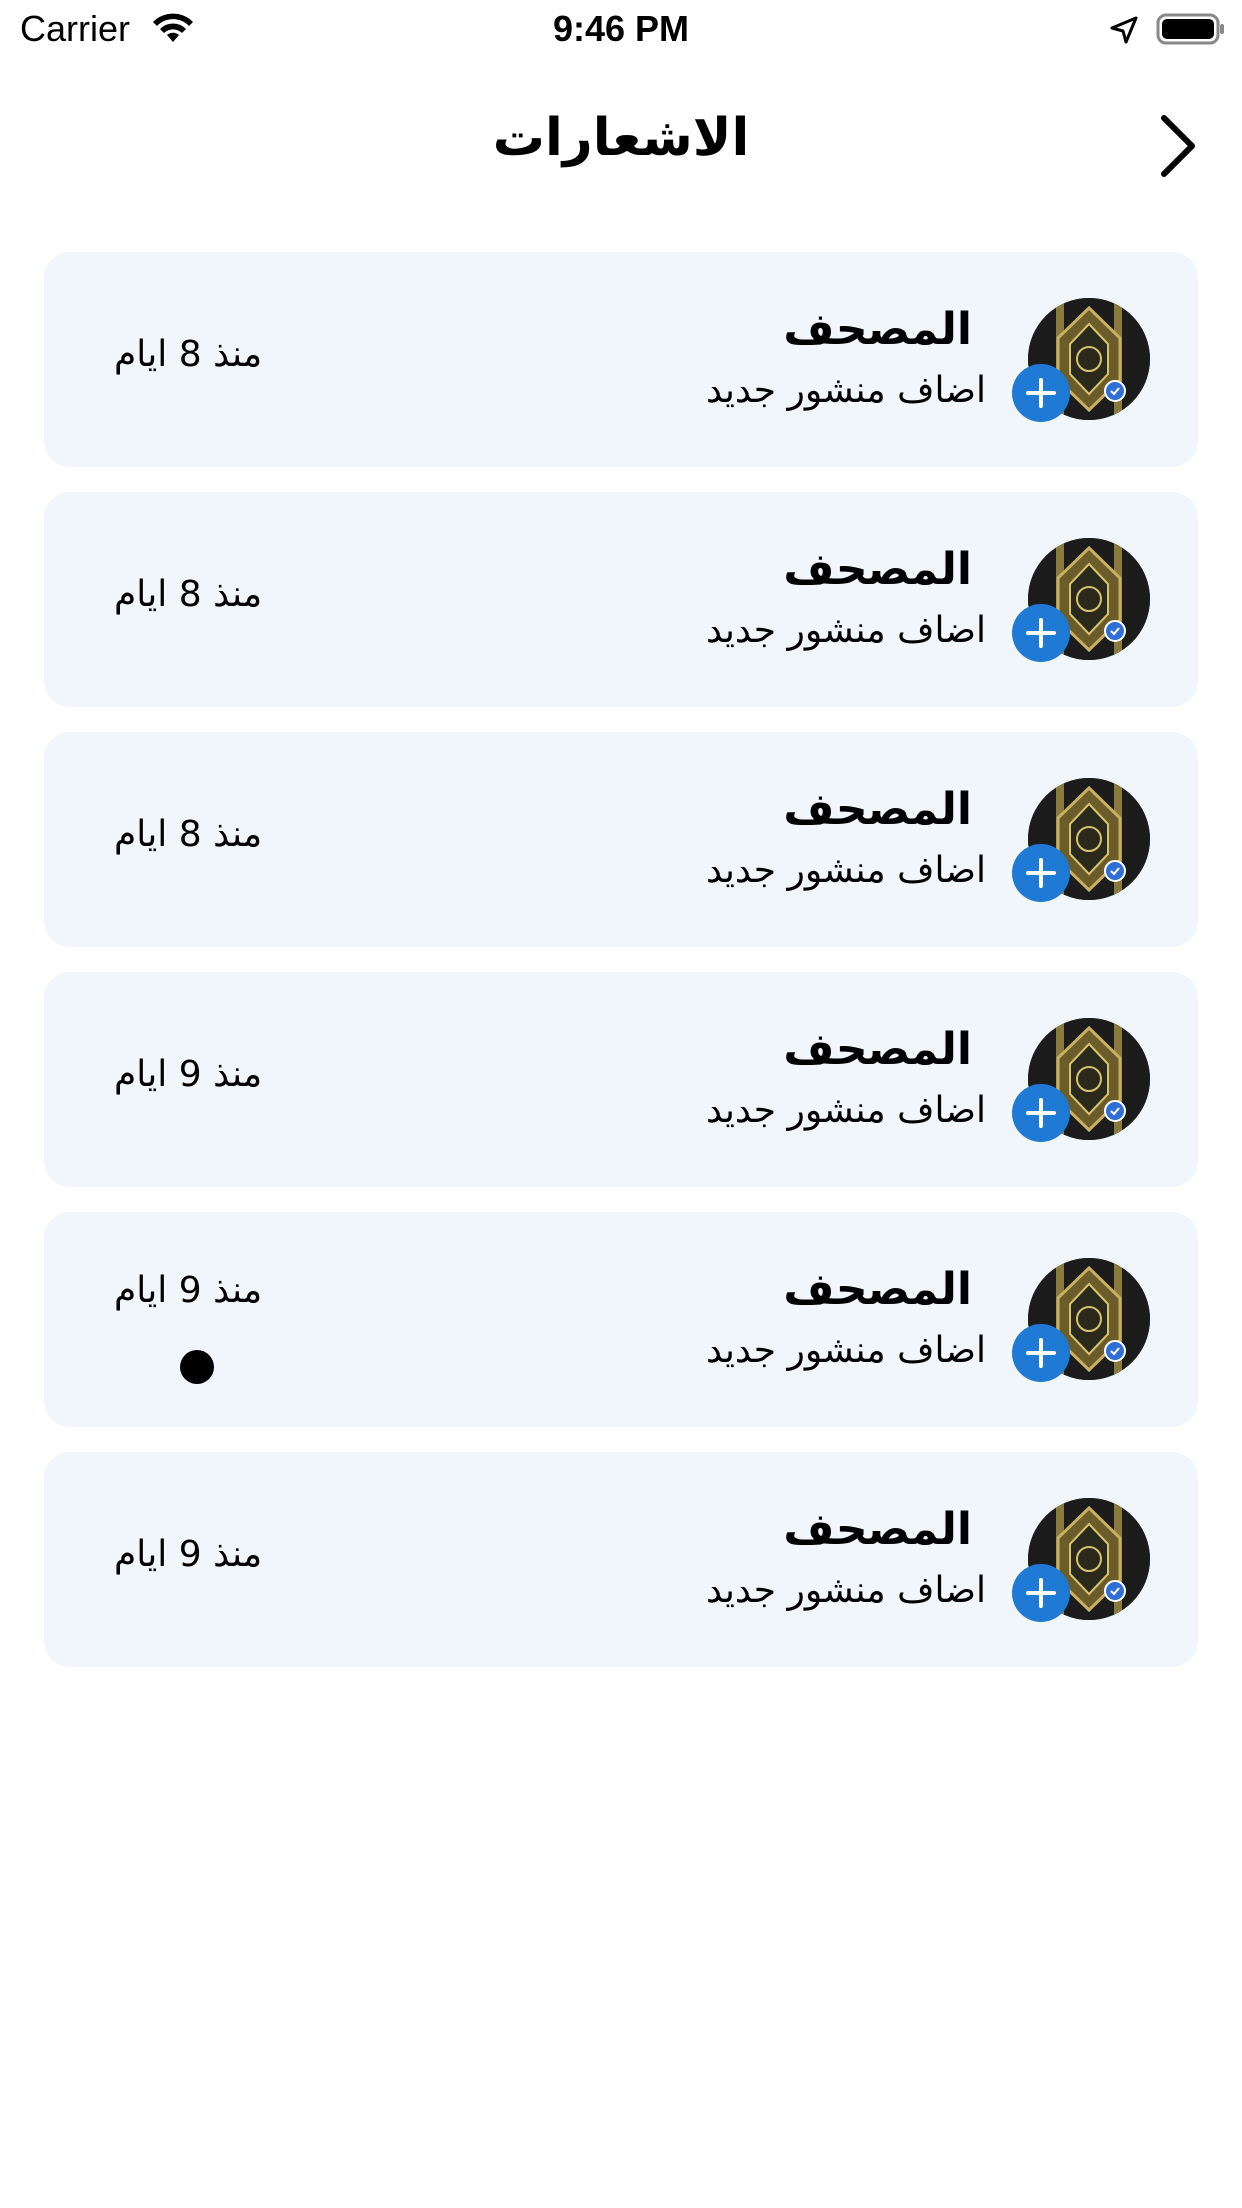 The height and width of the screenshot is (2208, 1242). What do you see at coordinates (1190, 29) in the screenshot?
I see `battery-icon` at bounding box center [1190, 29].